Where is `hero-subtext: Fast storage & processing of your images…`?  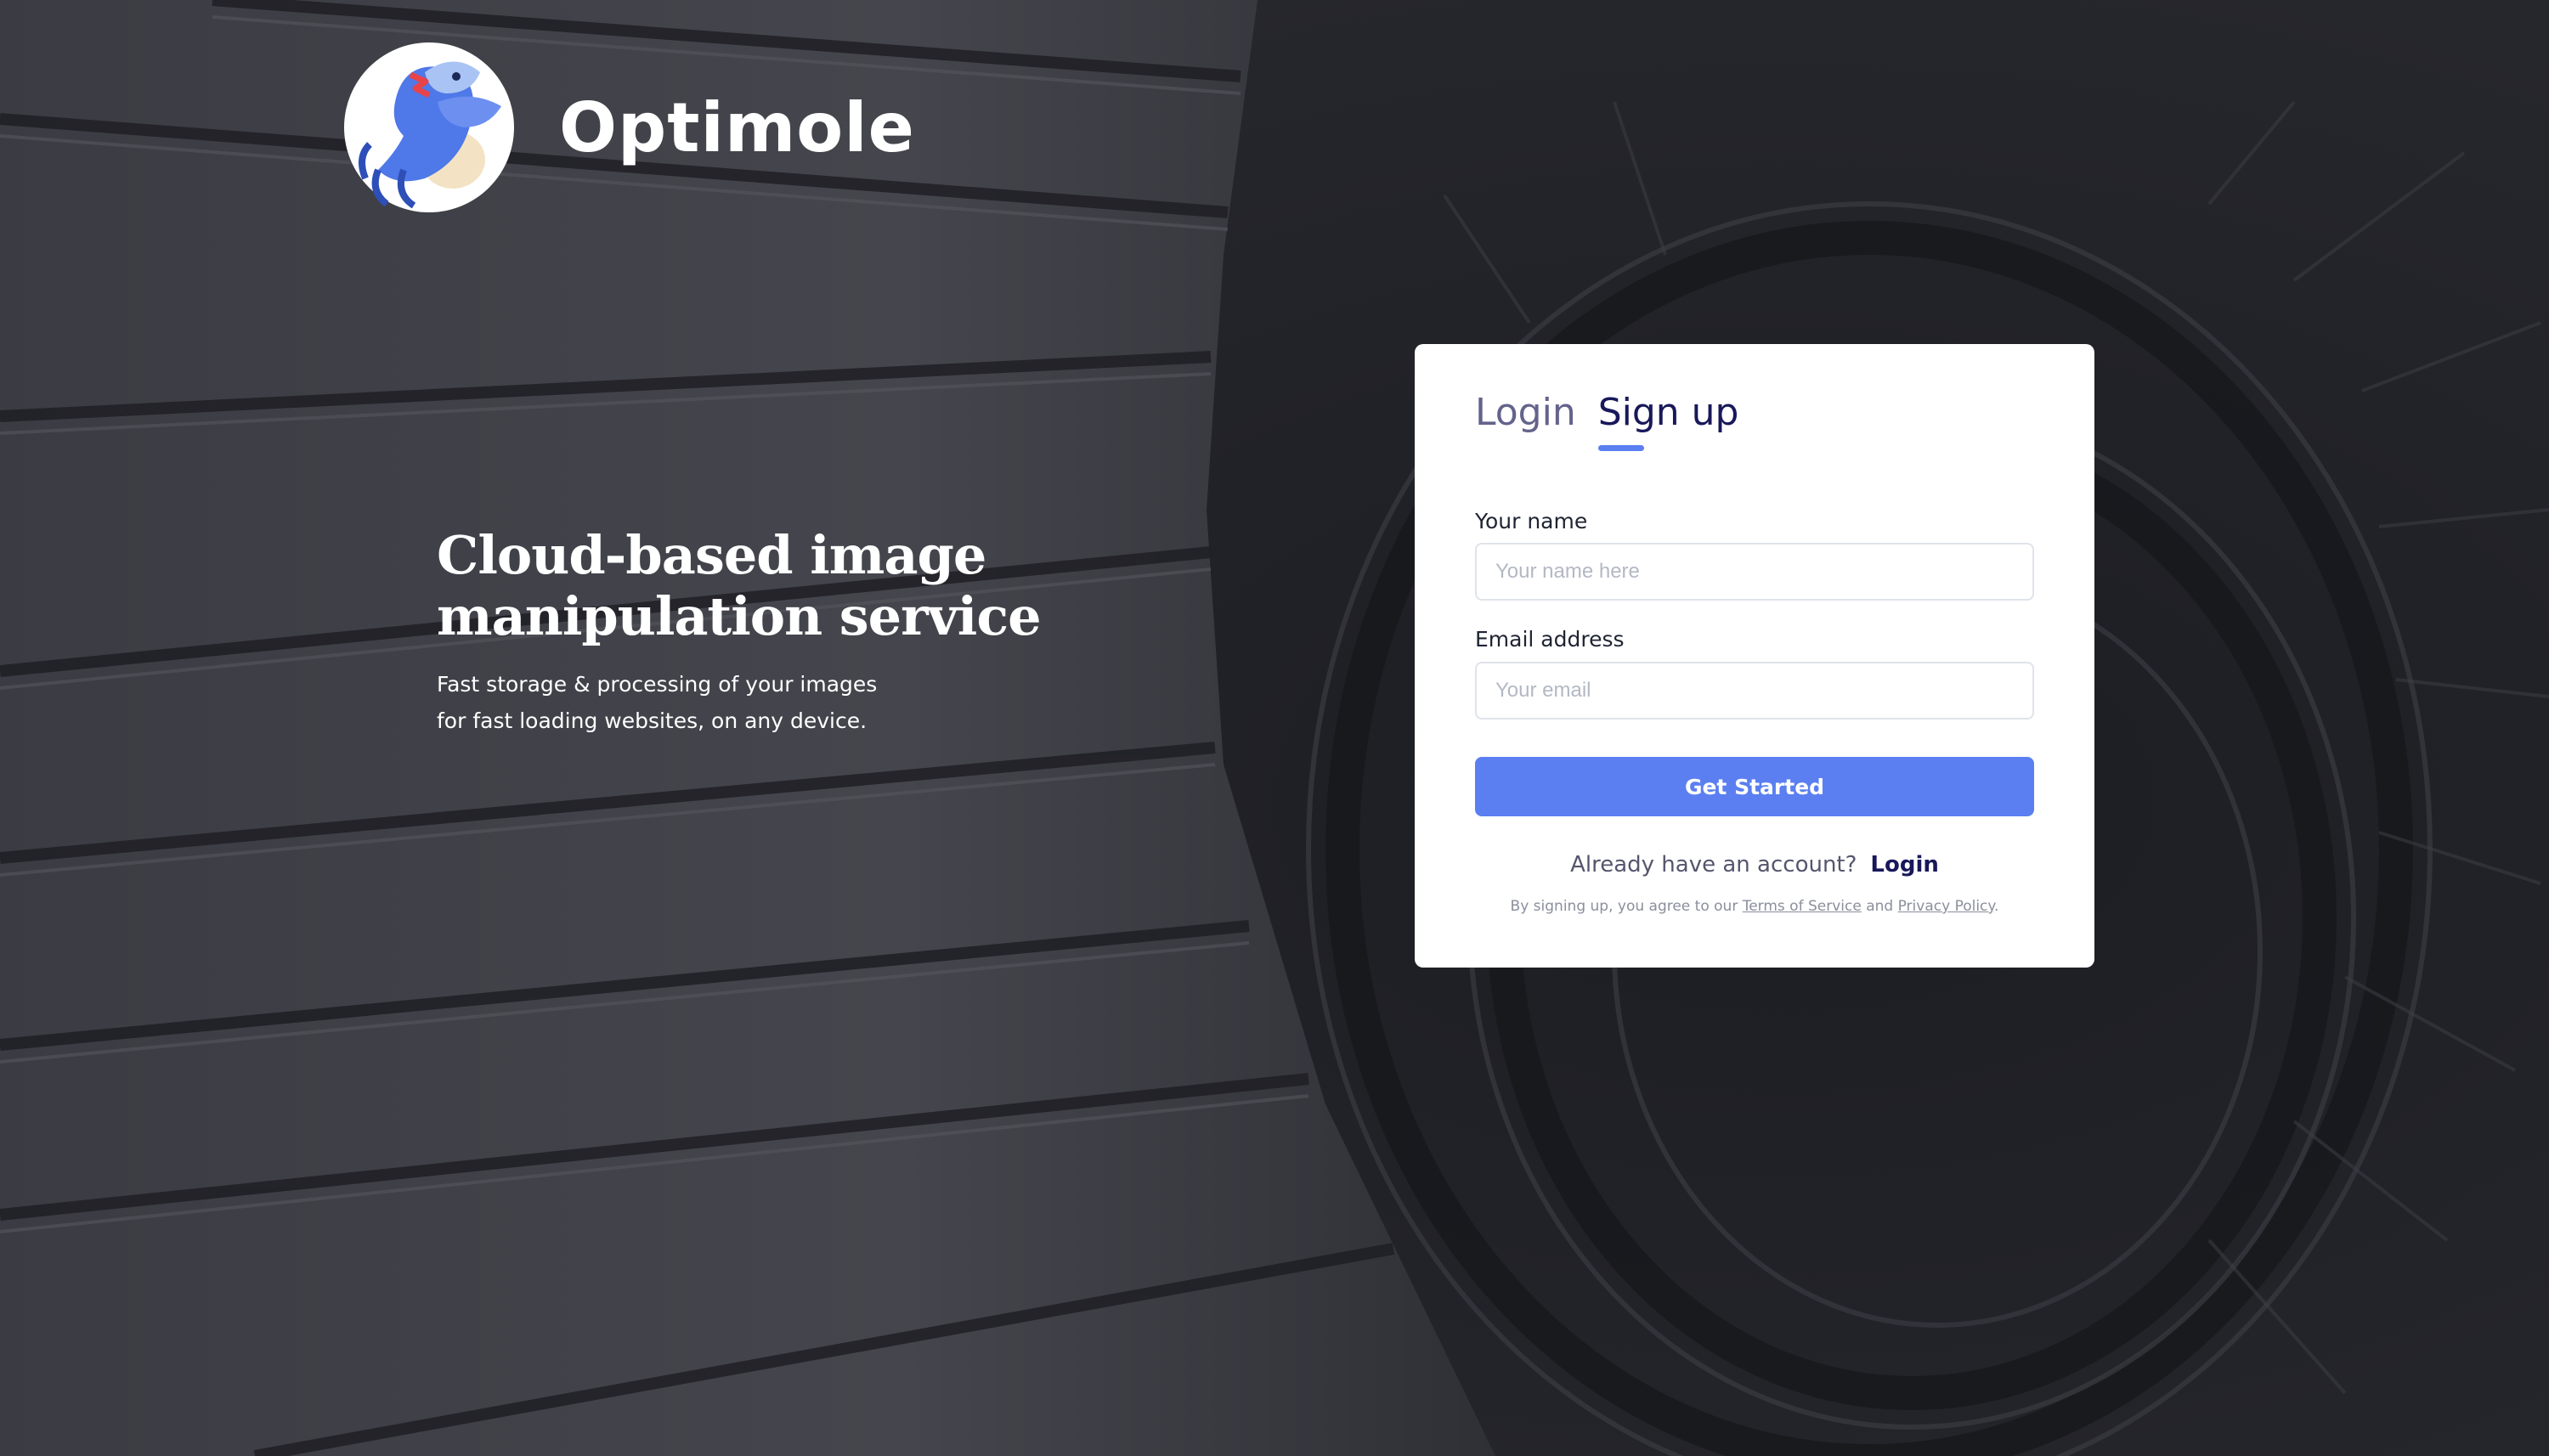 hero-subtext: Fast storage & processing of your images… is located at coordinates (760, 703).